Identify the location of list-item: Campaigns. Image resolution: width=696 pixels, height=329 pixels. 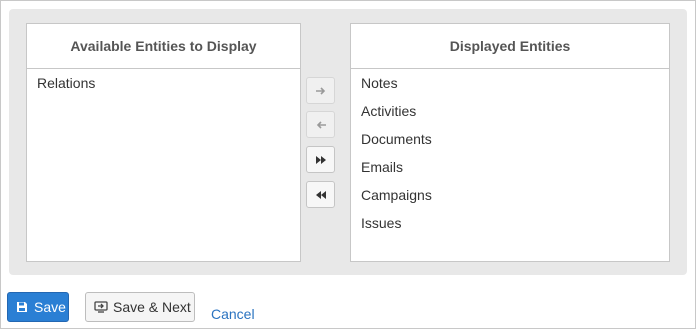
(510, 199).